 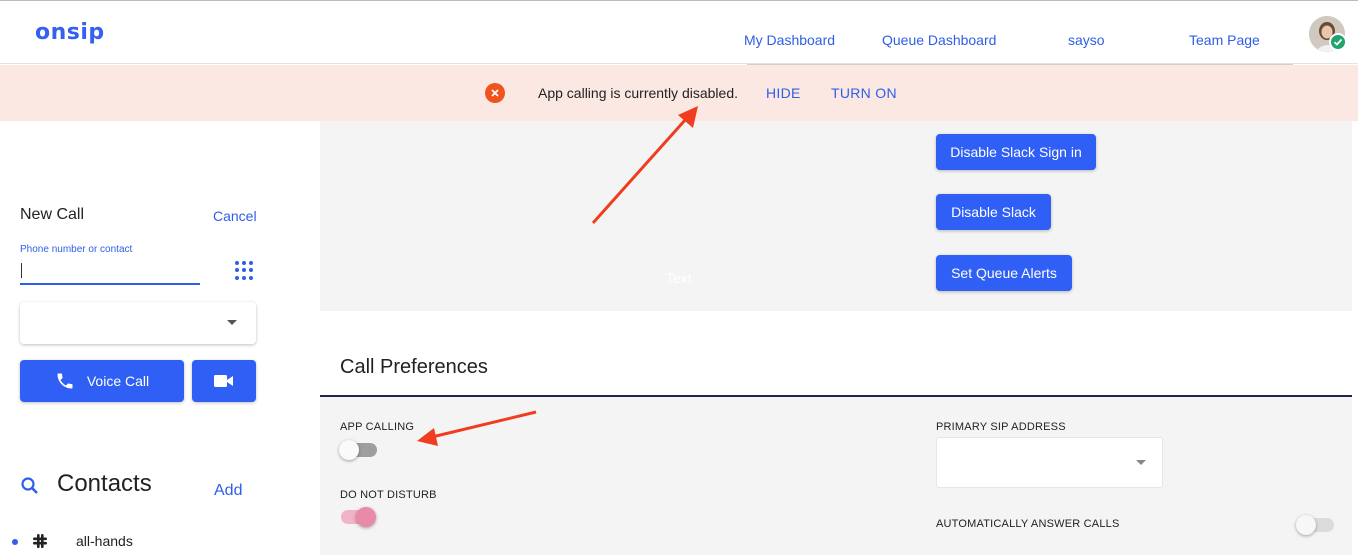 What do you see at coordinates (1028, 524) in the screenshot?
I see `auto-answer-label: AUTOMATICALLY ANSWER CALLS` at bounding box center [1028, 524].